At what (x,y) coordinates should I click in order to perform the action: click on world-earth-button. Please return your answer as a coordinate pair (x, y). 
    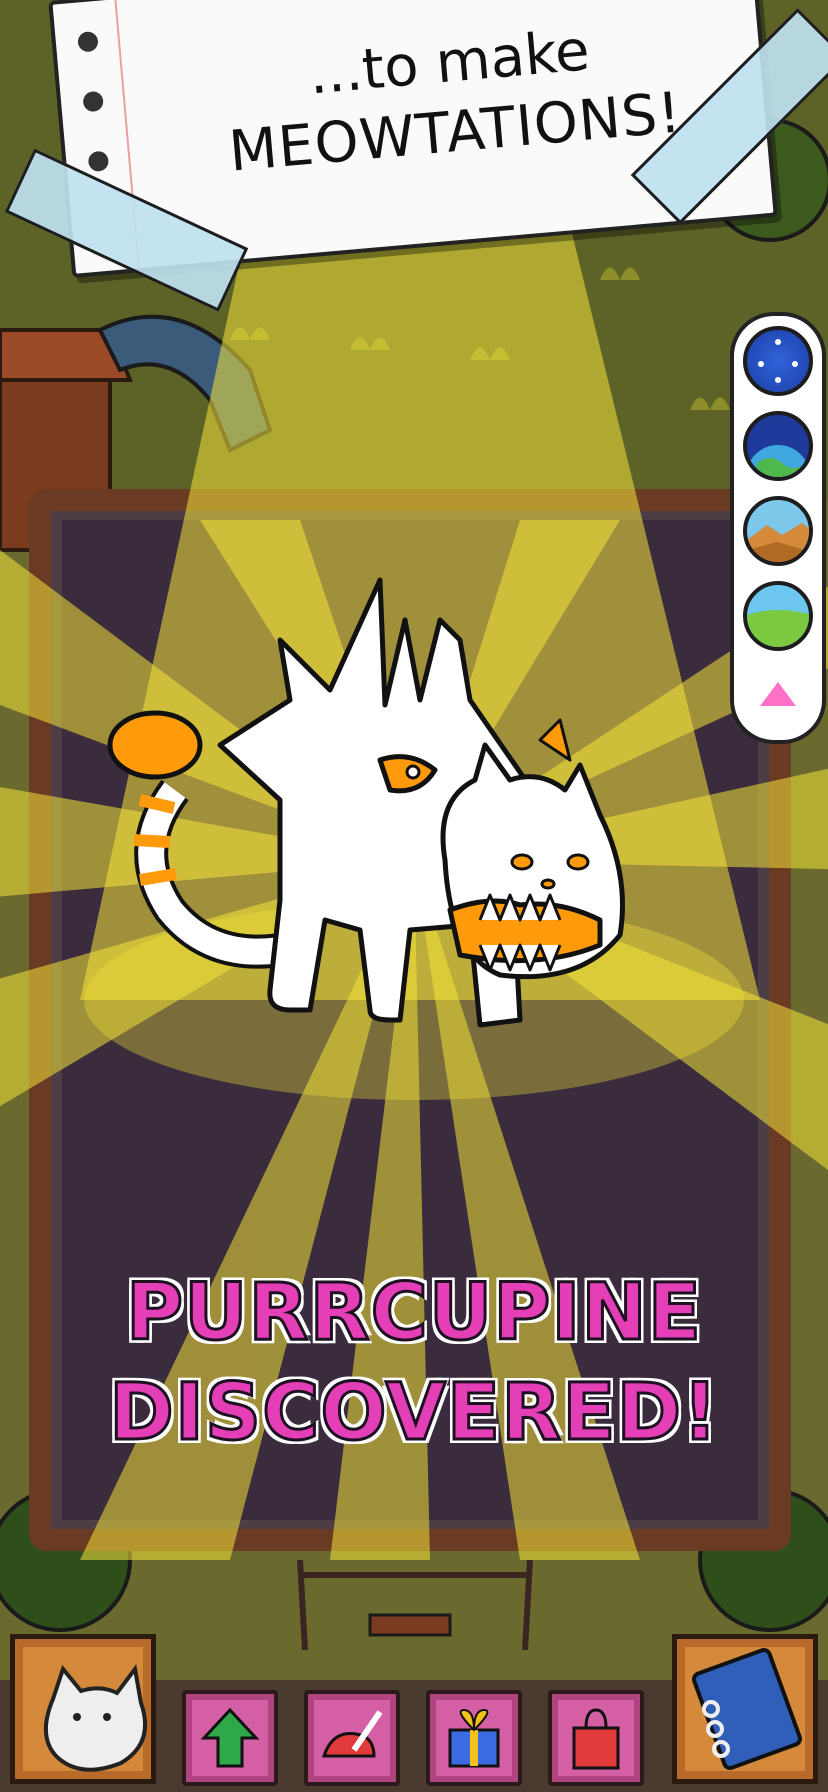
    Looking at the image, I should click on (778, 446).